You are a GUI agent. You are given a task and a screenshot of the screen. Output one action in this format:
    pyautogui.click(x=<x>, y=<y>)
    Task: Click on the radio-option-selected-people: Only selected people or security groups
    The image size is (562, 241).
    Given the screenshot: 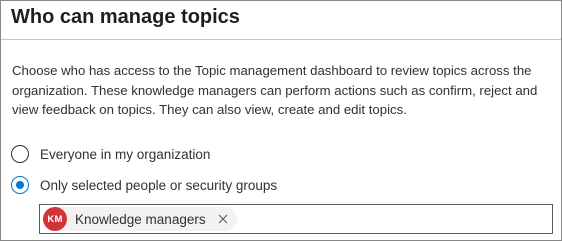 What is the action you would take?
    pyautogui.click(x=144, y=185)
    